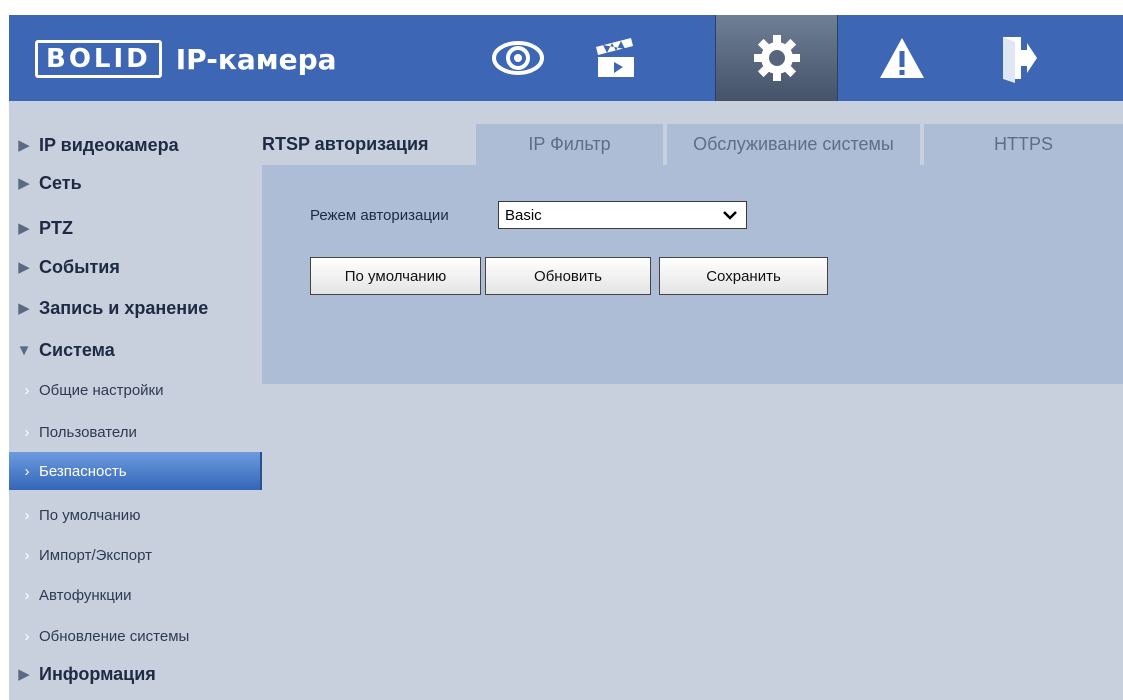 Image resolution: width=1123 pixels, height=700 pixels. What do you see at coordinates (568, 276) in the screenshot?
I see `refresh-button: Обновить` at bounding box center [568, 276].